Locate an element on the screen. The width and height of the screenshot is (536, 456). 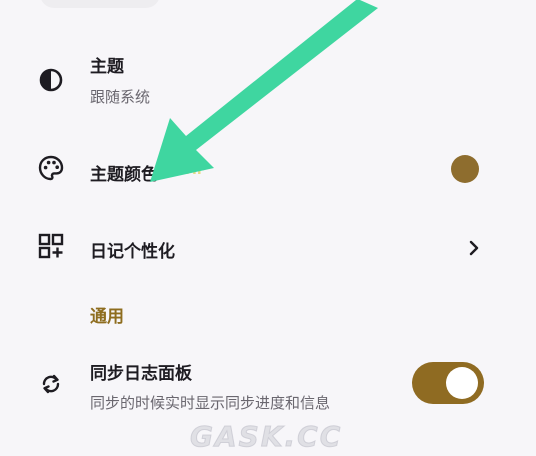
theme-color-title: 主题颜色 is located at coordinates (124, 175).